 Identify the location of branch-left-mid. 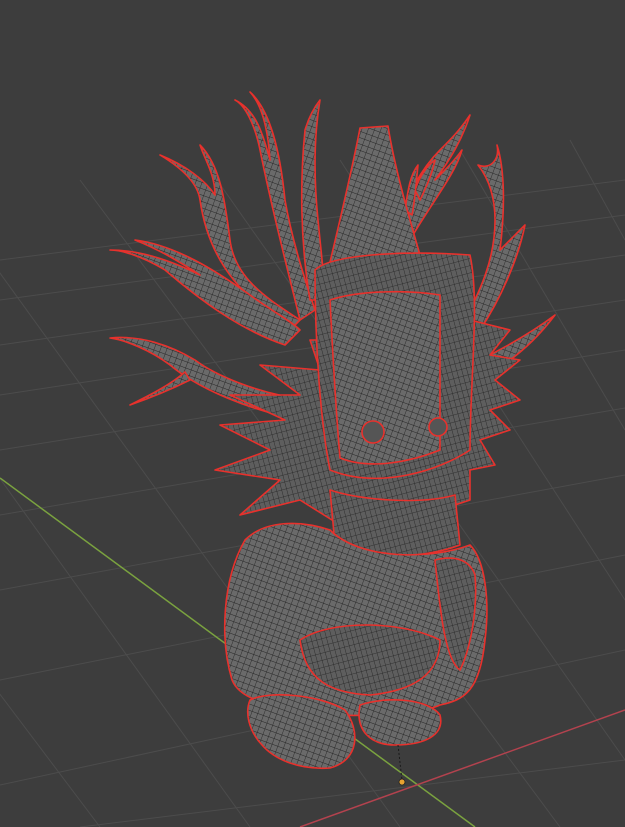
(205, 292).